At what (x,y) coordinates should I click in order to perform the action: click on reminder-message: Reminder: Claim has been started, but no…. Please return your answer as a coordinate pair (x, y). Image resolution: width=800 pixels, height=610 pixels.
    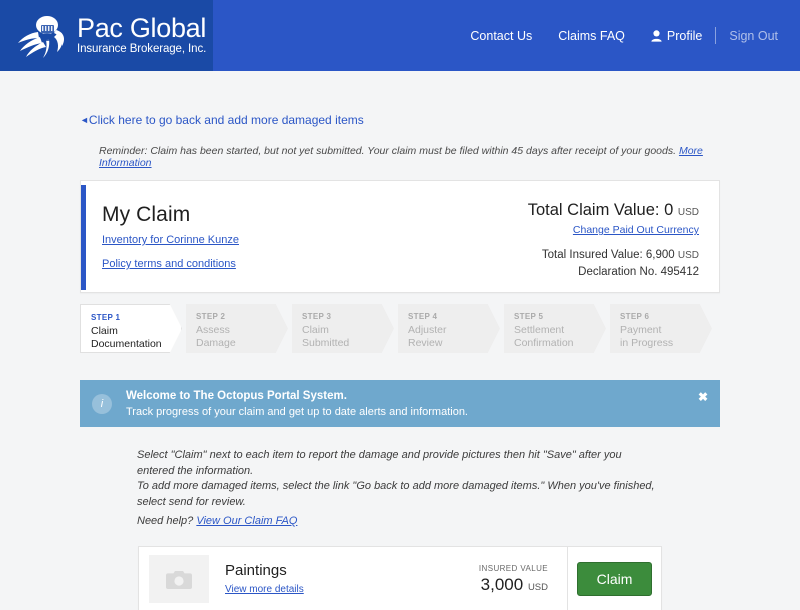
    Looking at the image, I should click on (388, 151).